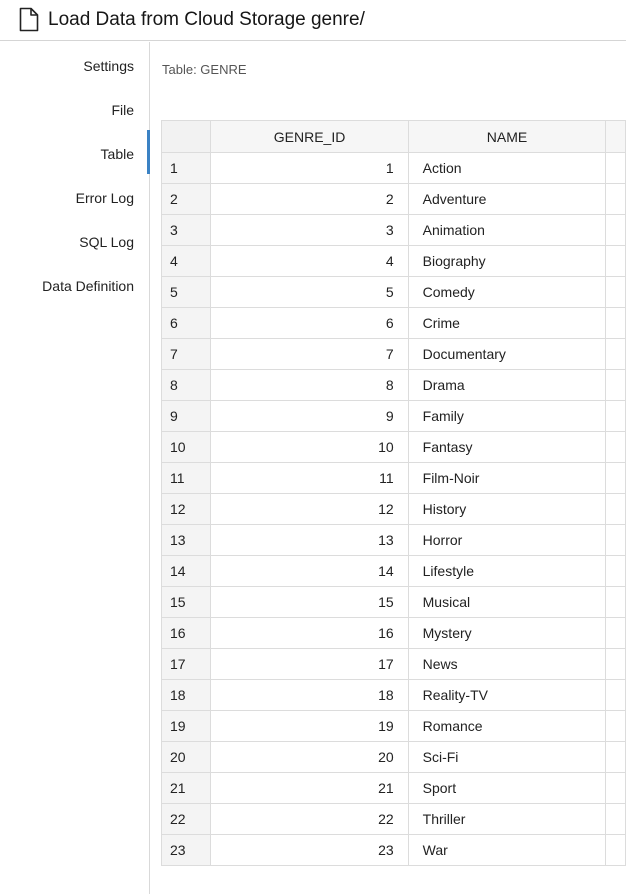 The width and height of the screenshot is (626, 894). What do you see at coordinates (507, 571) in the screenshot?
I see `name-cell: Lifestyle` at bounding box center [507, 571].